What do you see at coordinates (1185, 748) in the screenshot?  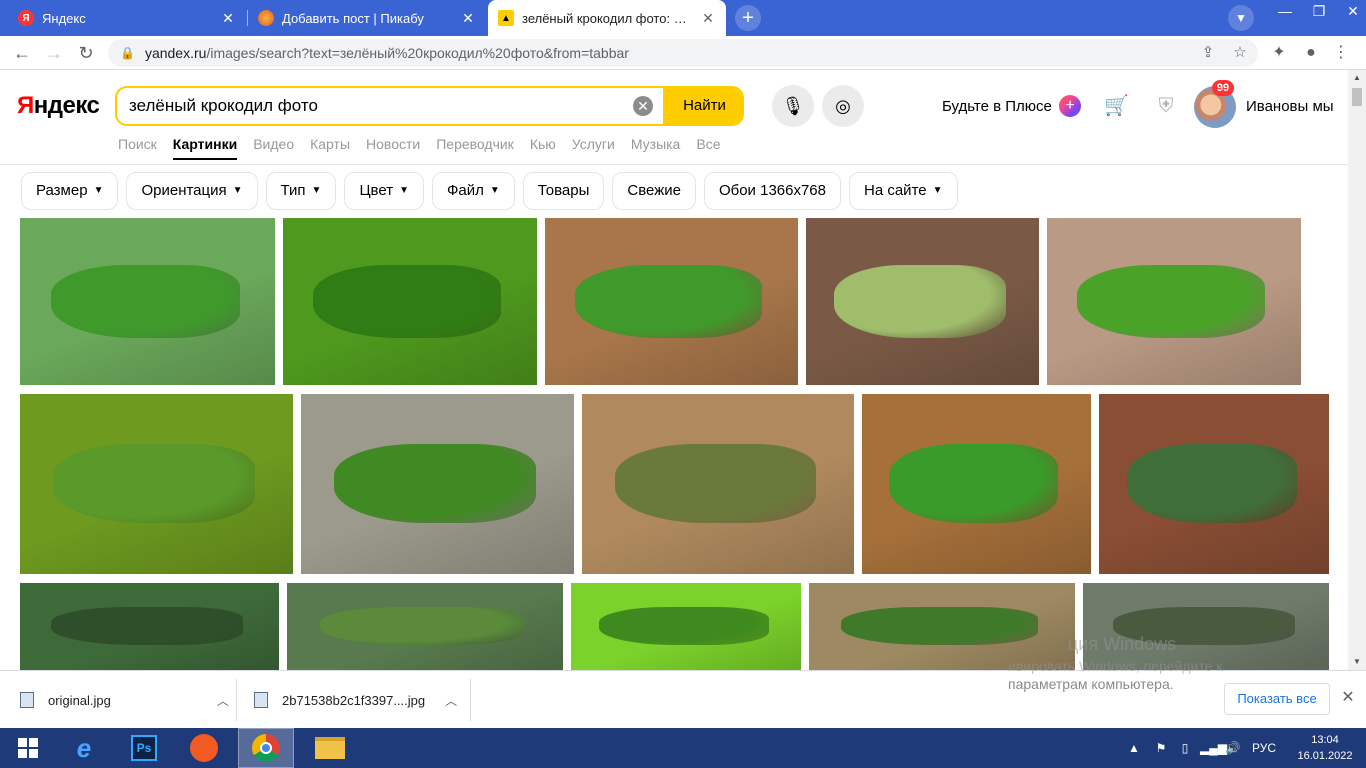 I see `battery-icon: ▯` at bounding box center [1185, 748].